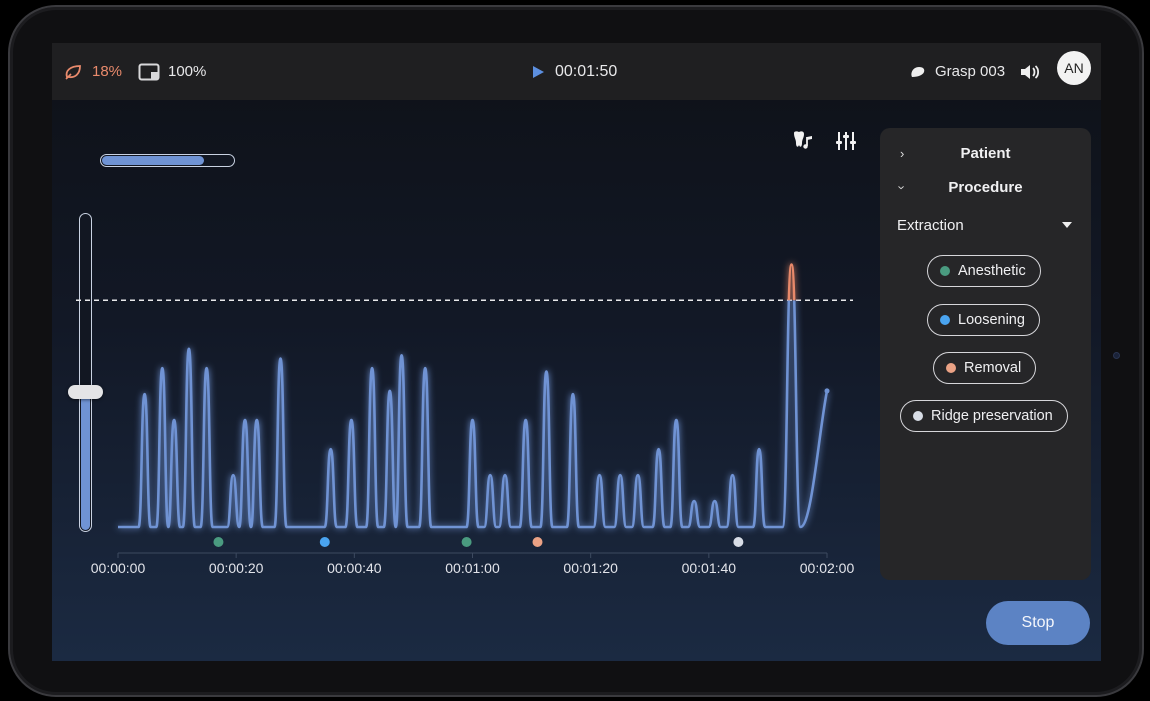 The width and height of the screenshot is (1150, 701). Describe the element at coordinates (918, 71) in the screenshot. I see `tooth-icon` at that location.